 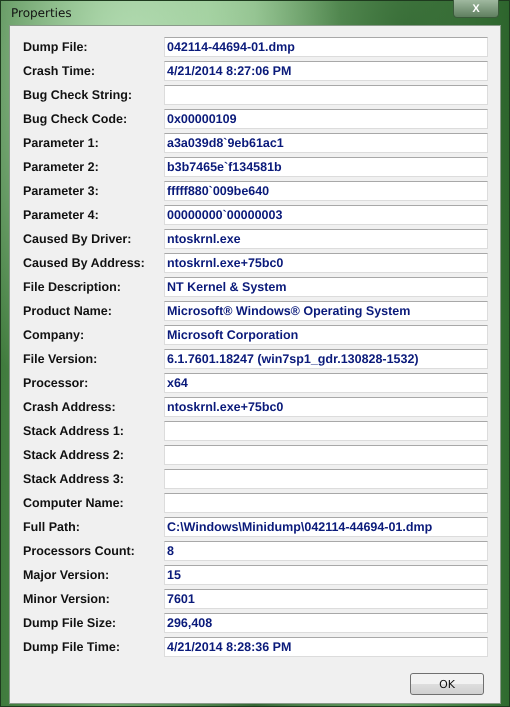 I want to click on value-field: ntoskrnl.exe, so click(x=326, y=239).